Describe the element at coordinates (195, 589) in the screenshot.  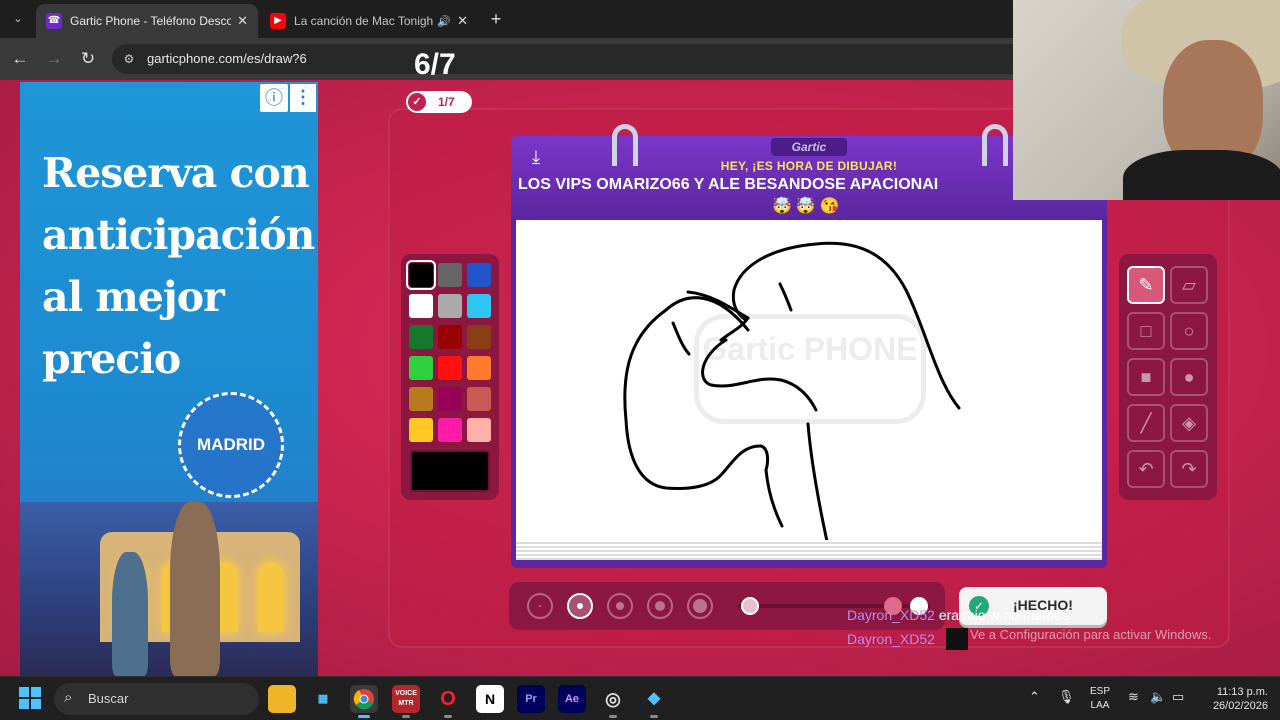
I see `ad-woman-figure` at that location.